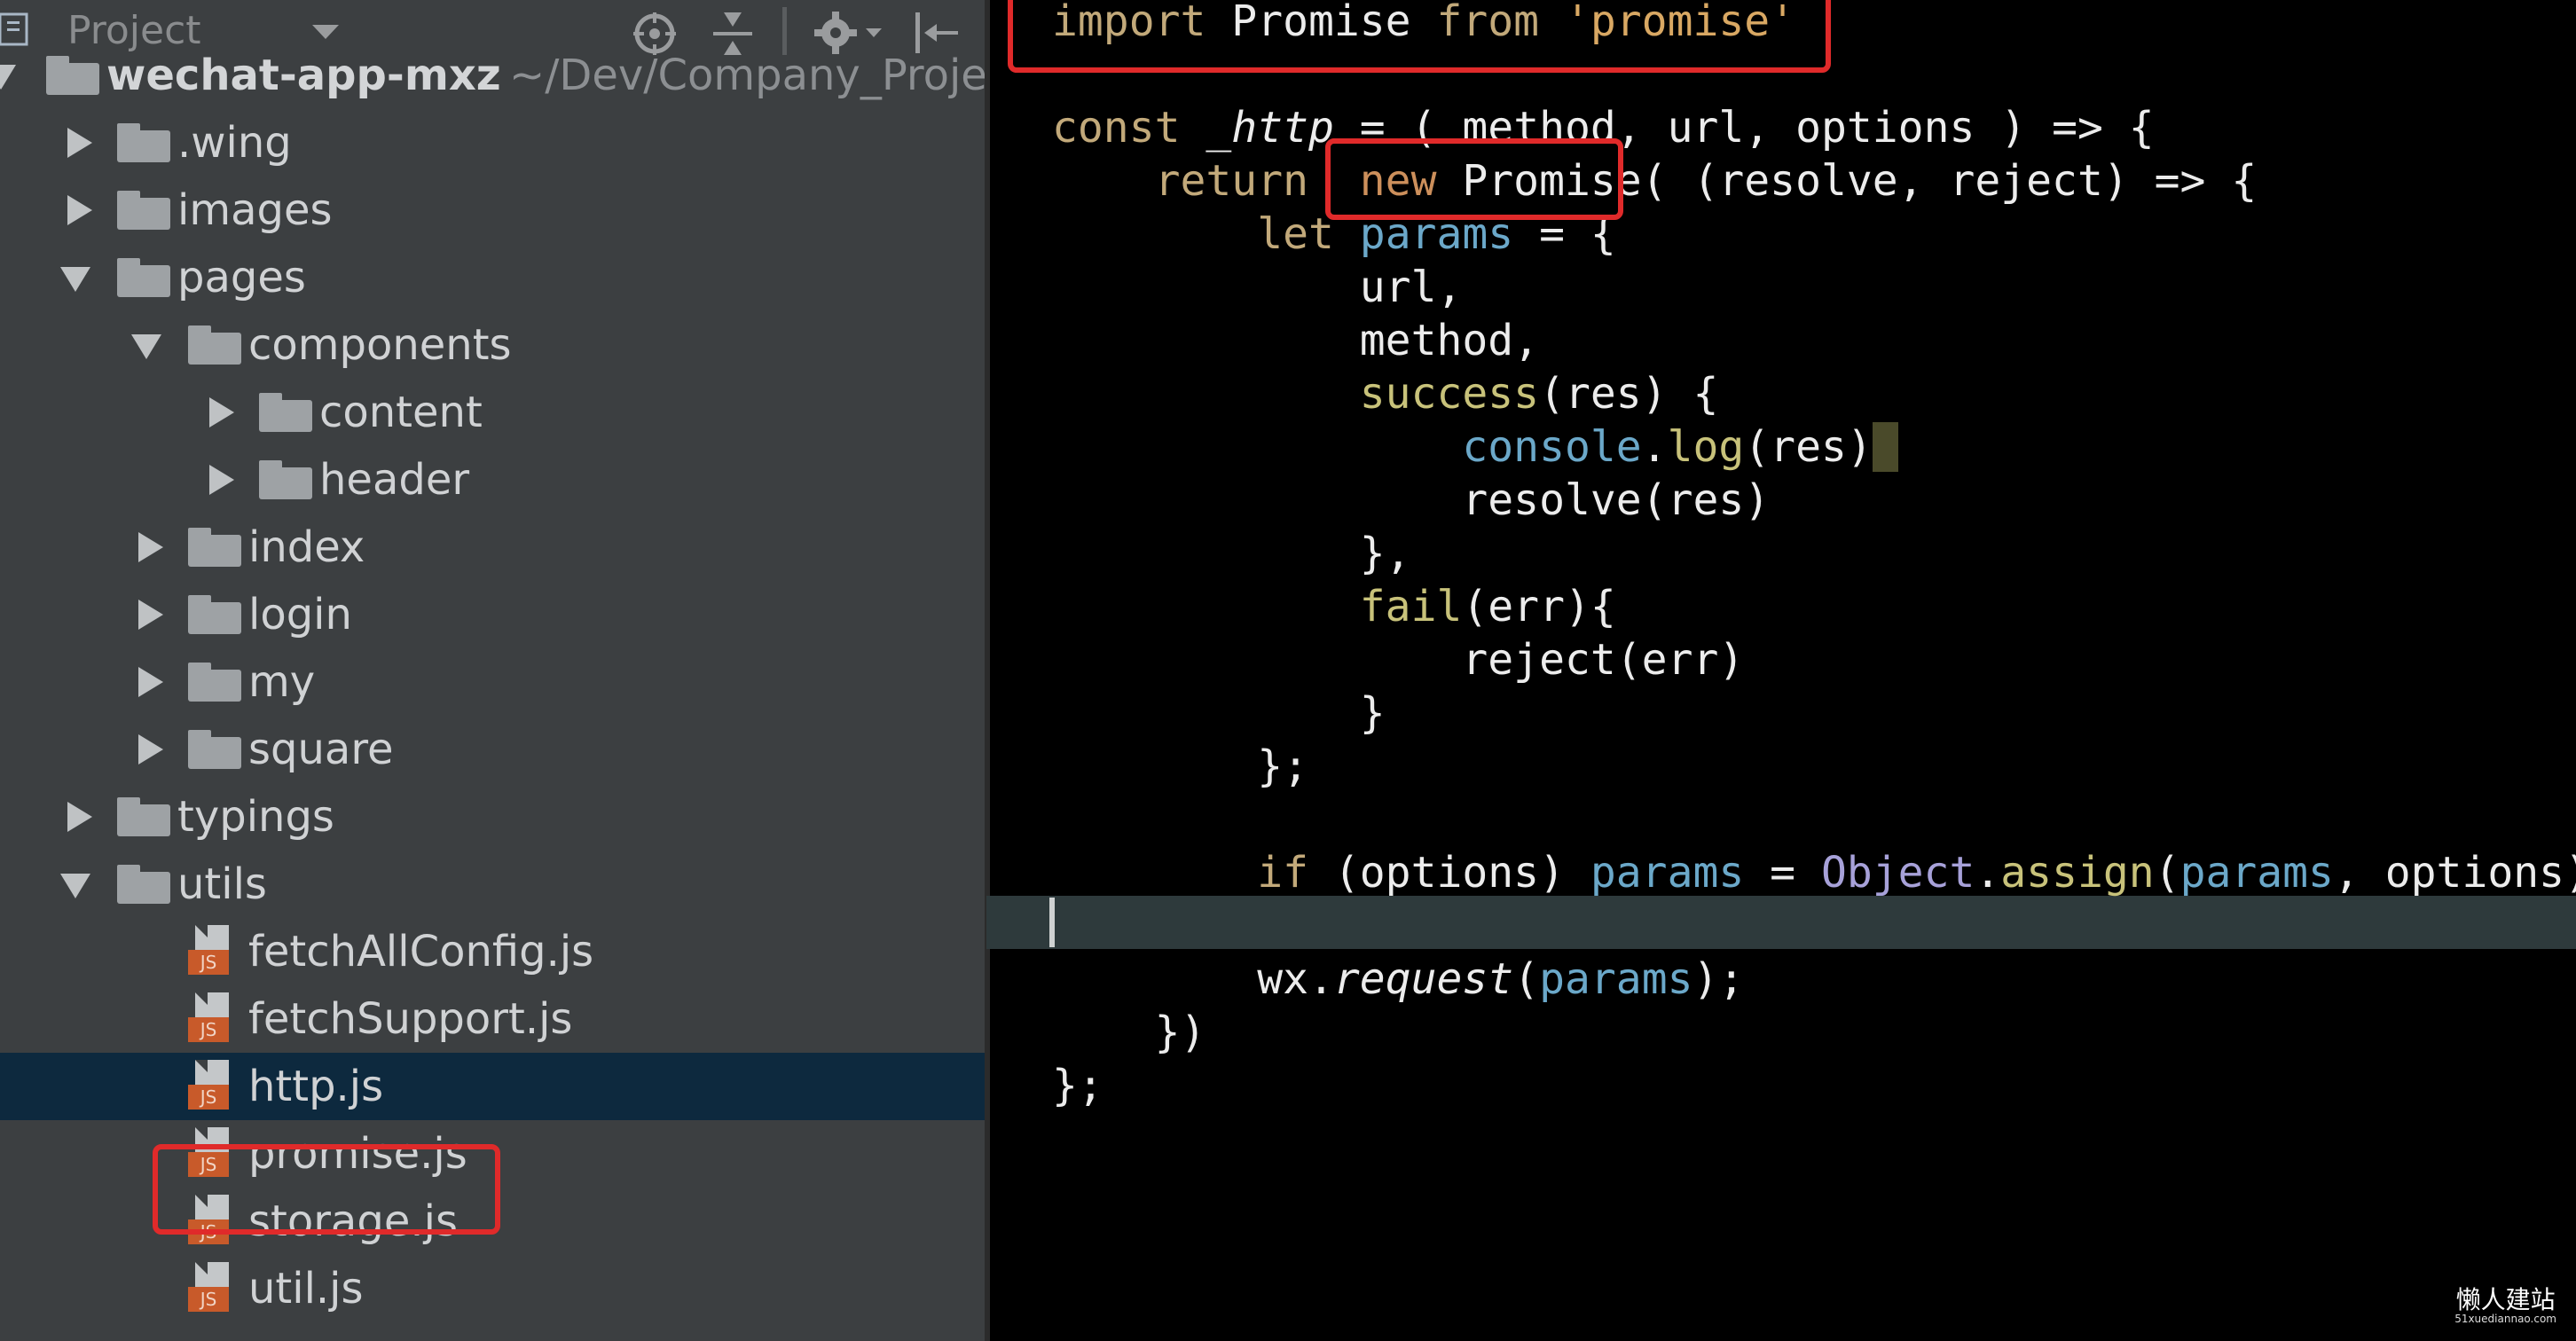 This screenshot has height=1341, width=2576. Describe the element at coordinates (492, 884) in the screenshot. I see `tree-folder-utils: utils` at that location.